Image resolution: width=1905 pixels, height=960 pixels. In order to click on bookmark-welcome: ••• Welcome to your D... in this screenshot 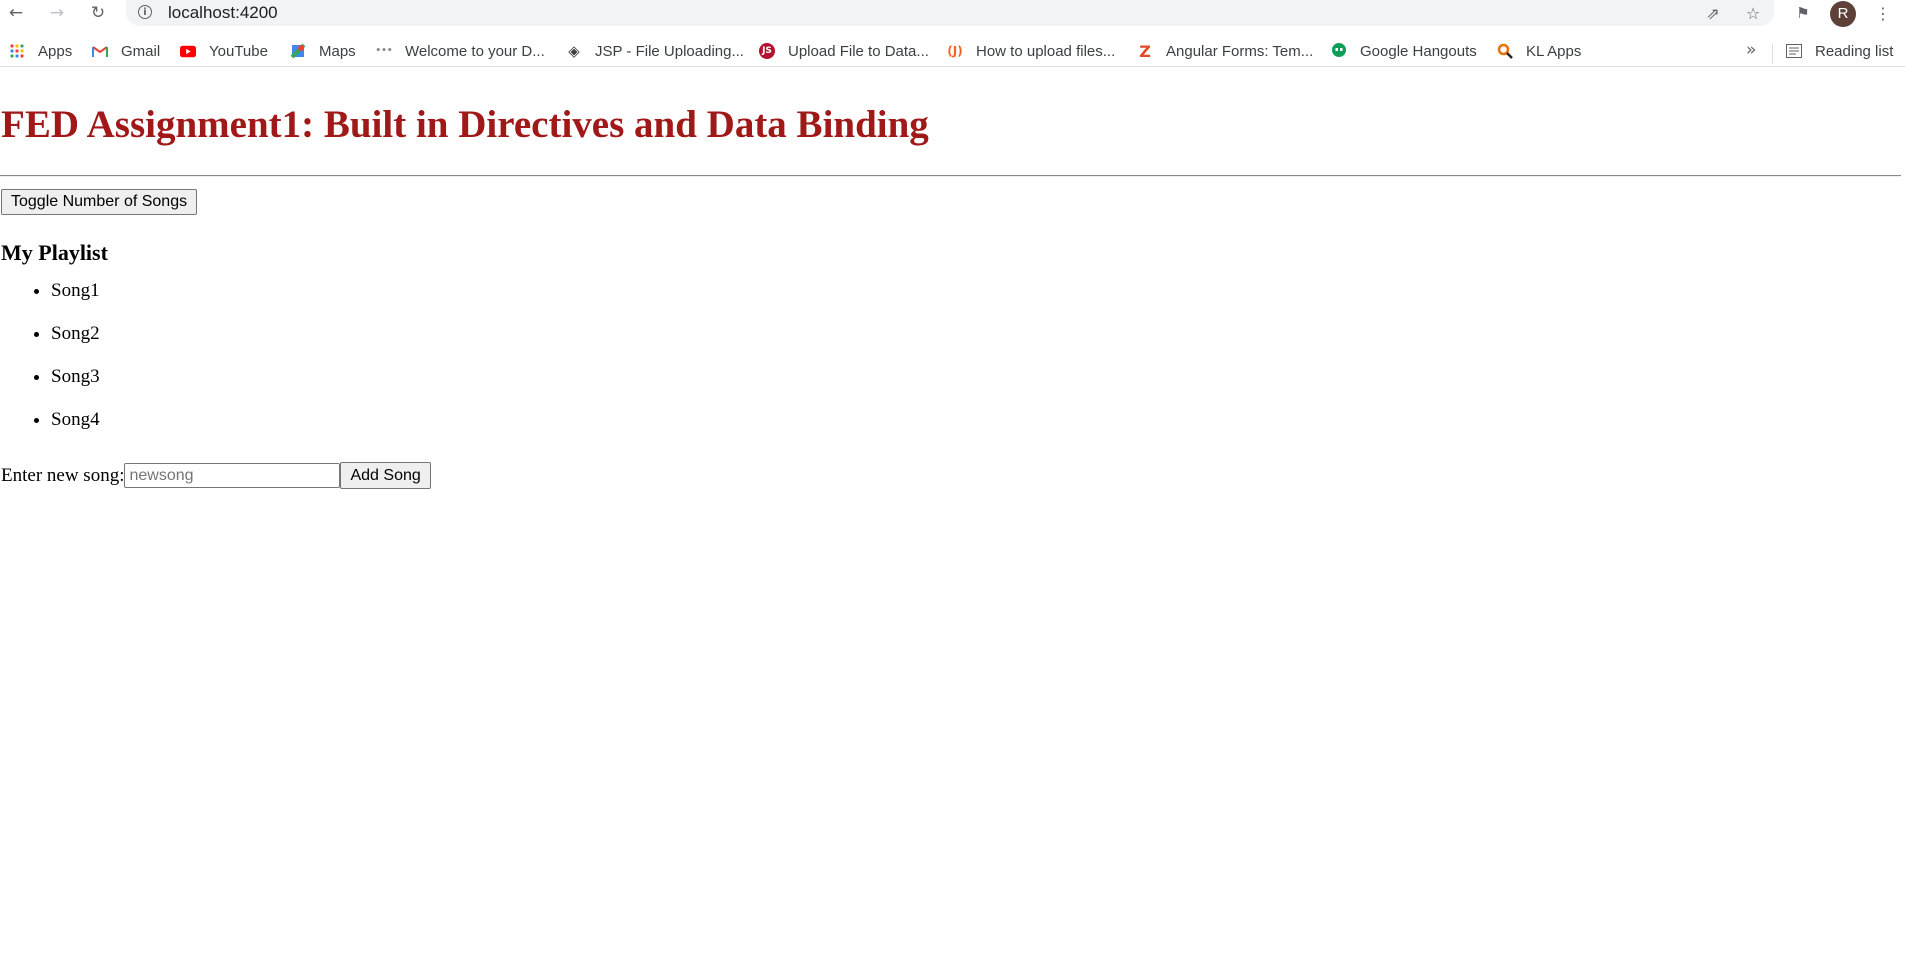, I will do `click(460, 51)`.